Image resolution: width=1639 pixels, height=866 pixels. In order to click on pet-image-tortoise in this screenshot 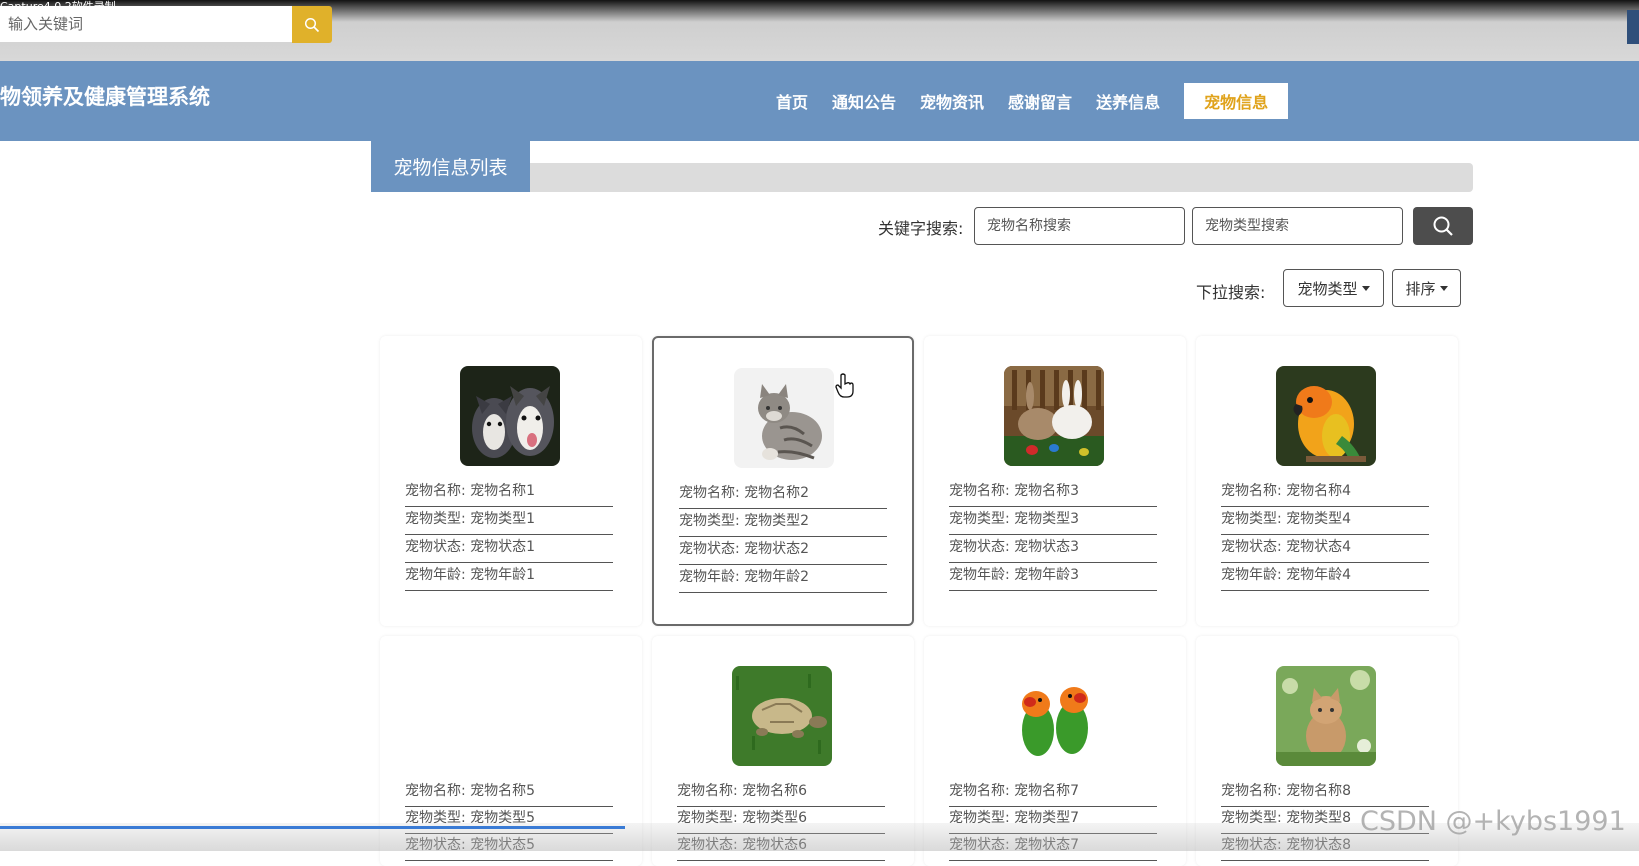, I will do `click(782, 716)`.